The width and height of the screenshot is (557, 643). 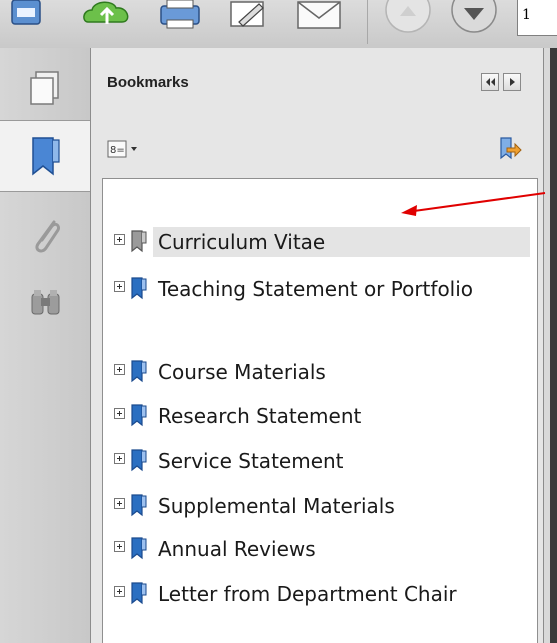 I want to click on bookmark-label-container: Supplemental Materials, so click(x=341, y=506).